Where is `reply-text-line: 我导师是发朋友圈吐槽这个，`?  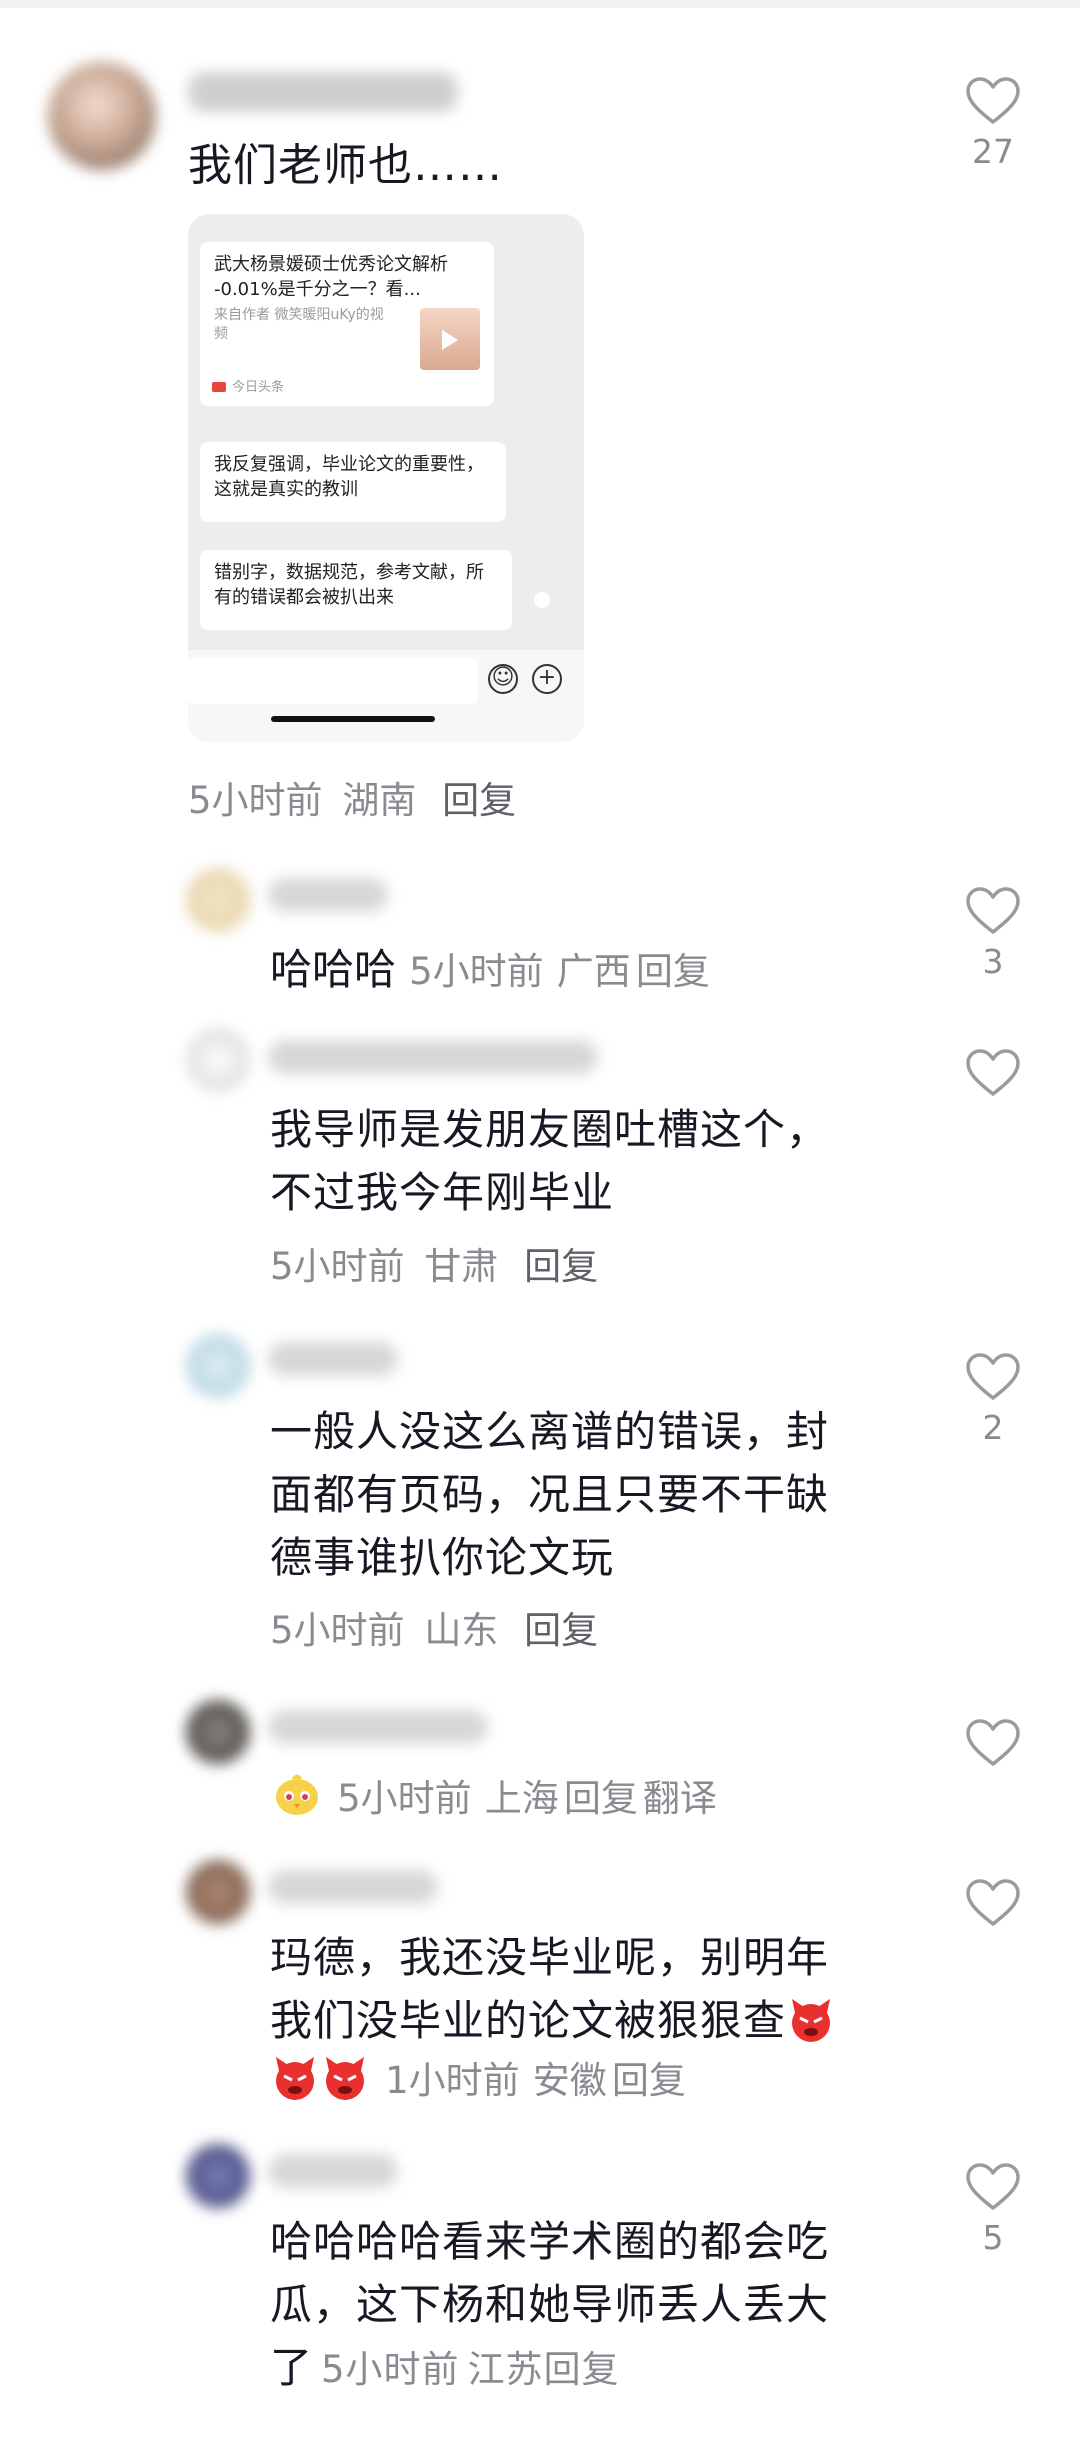
reply-text-line: 我导师是发朋友圈吐槽这个， is located at coordinates (550, 1129).